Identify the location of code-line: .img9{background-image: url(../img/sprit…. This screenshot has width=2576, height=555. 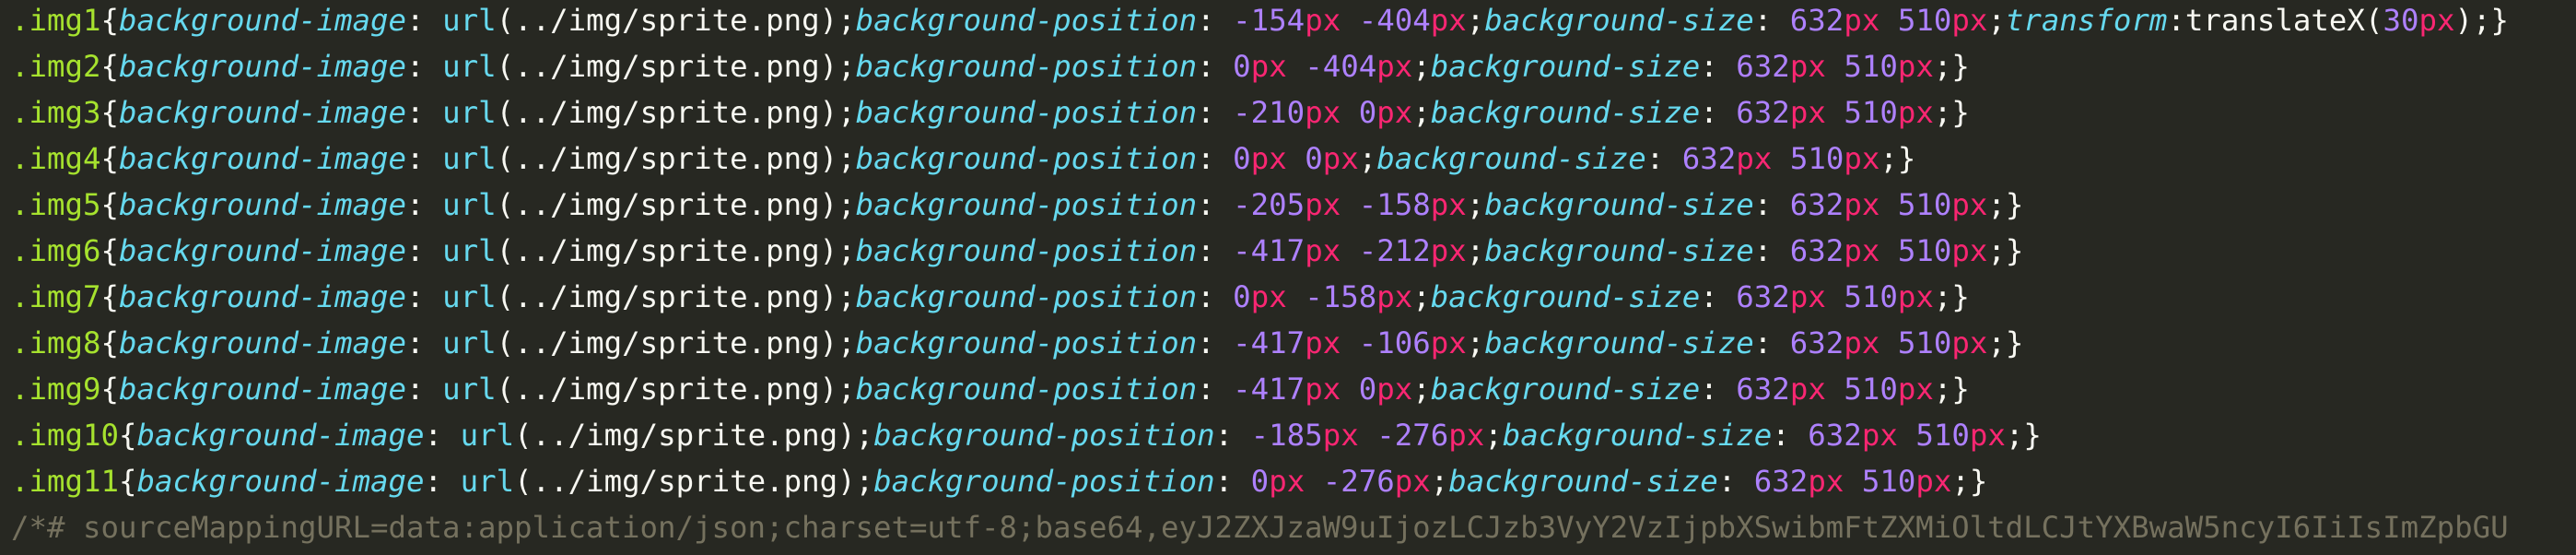
(1293, 389).